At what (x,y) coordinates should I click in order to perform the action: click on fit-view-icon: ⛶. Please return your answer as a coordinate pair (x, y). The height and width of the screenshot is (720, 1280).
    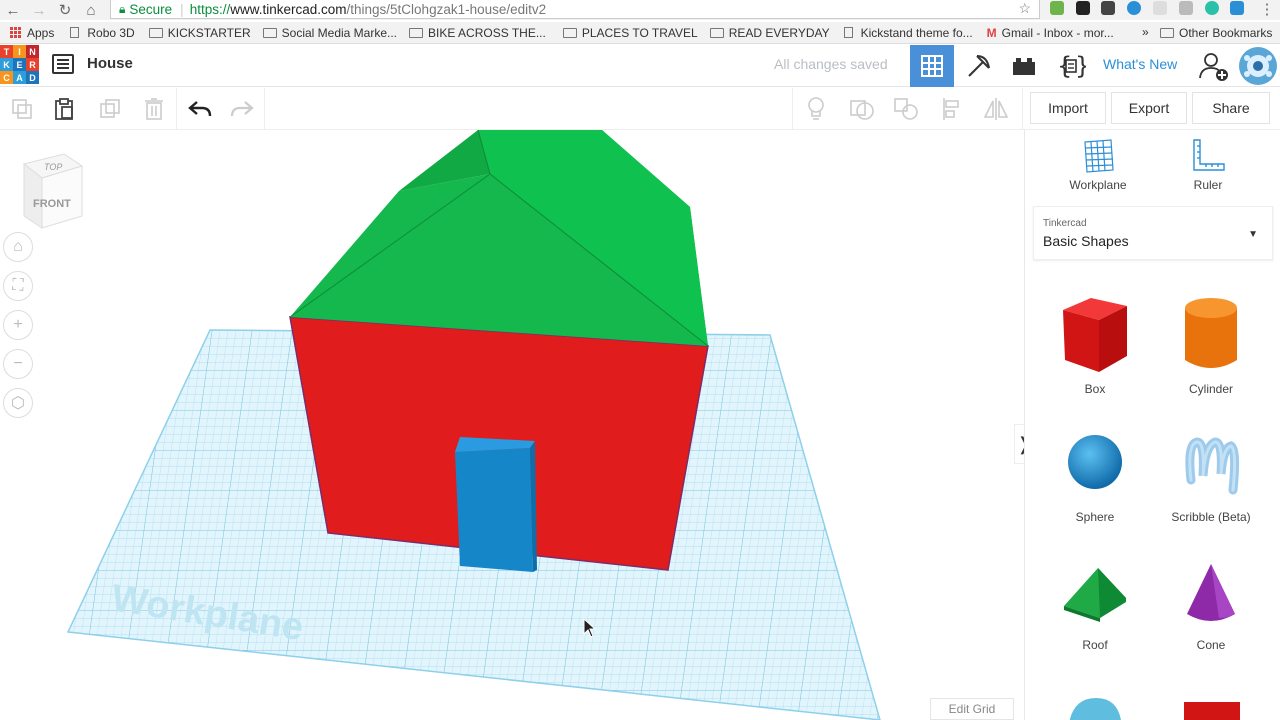
    Looking at the image, I should click on (18, 286).